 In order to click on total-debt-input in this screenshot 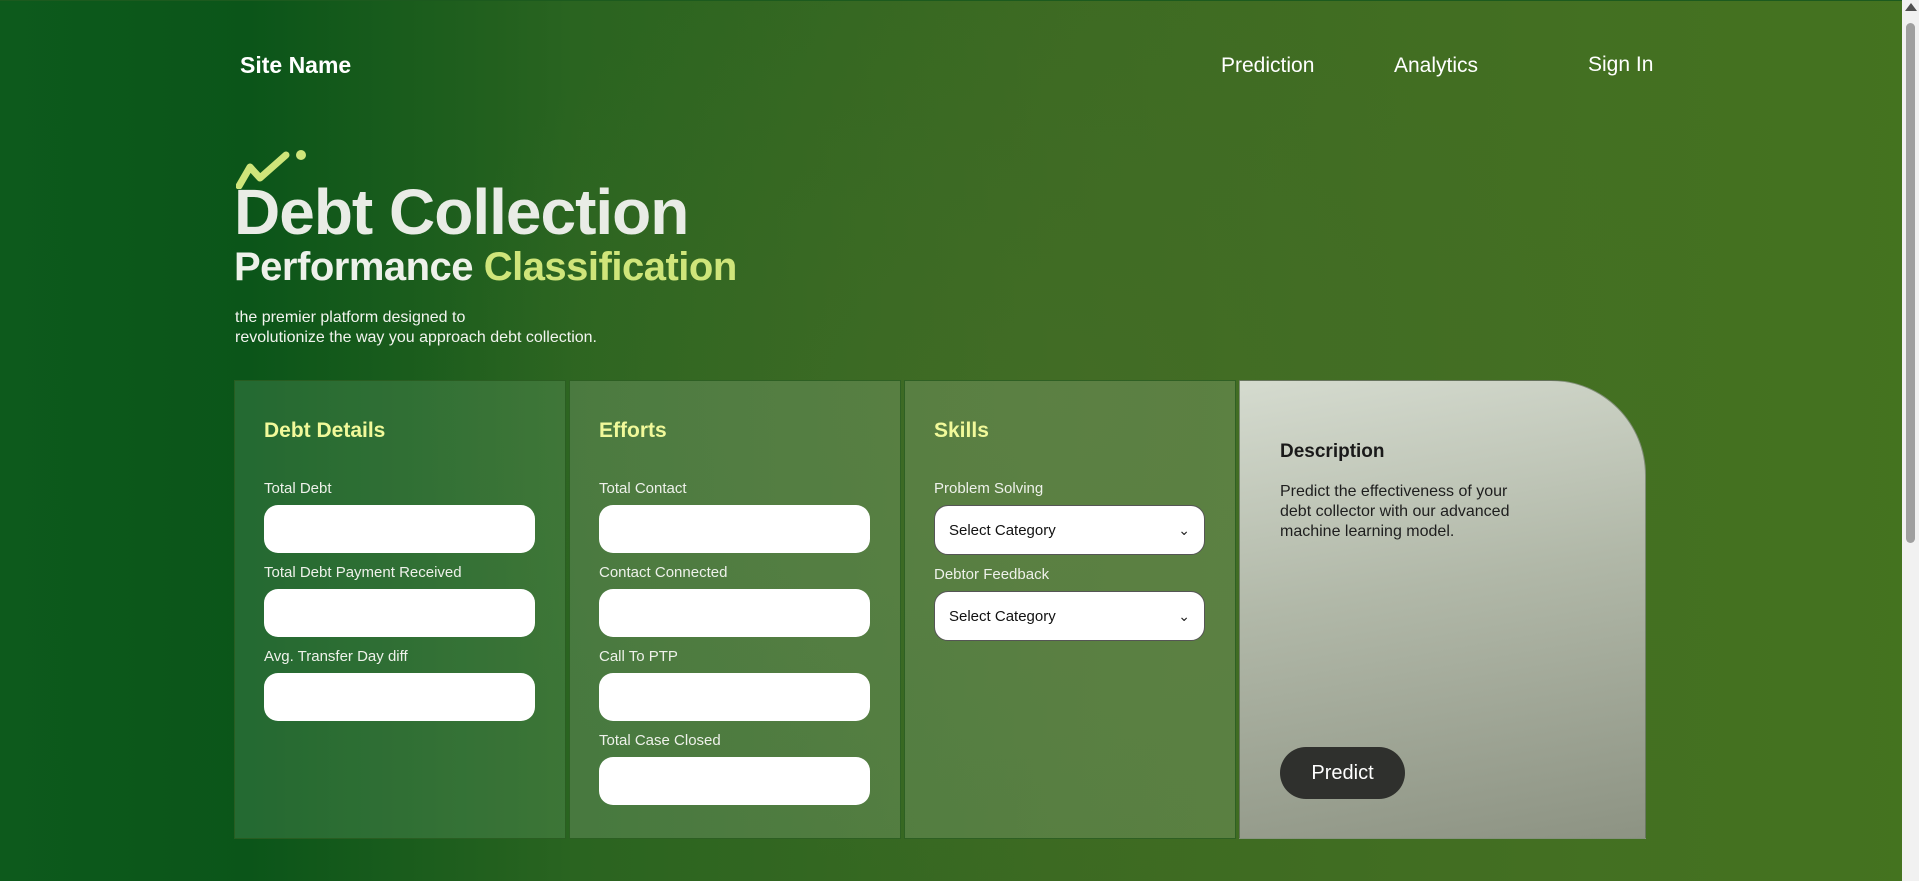, I will do `click(399, 529)`.